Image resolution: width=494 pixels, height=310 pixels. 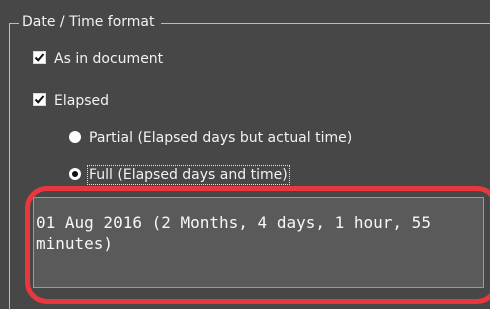 I want to click on partial-label: Partial (Elapsed days but actual time), so click(x=221, y=138).